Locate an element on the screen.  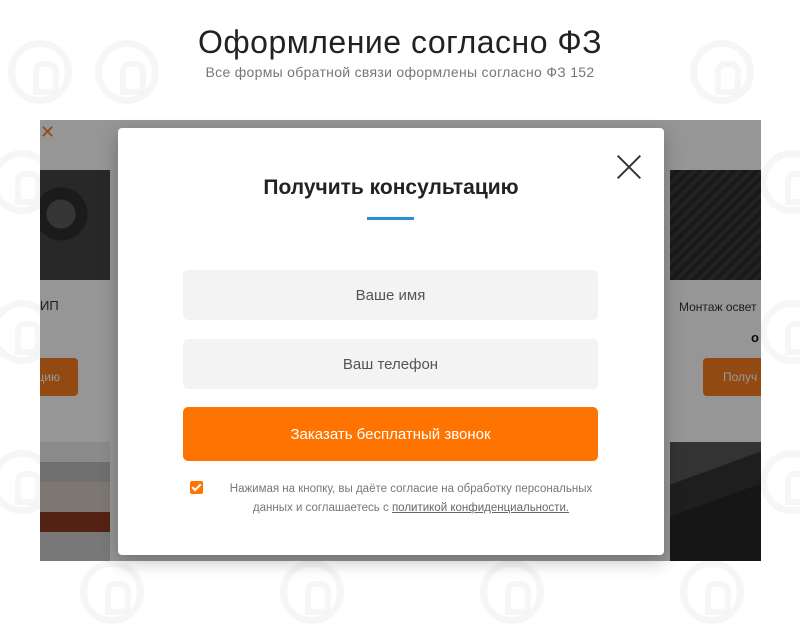
consent-checkbox is located at coordinates (196, 487).